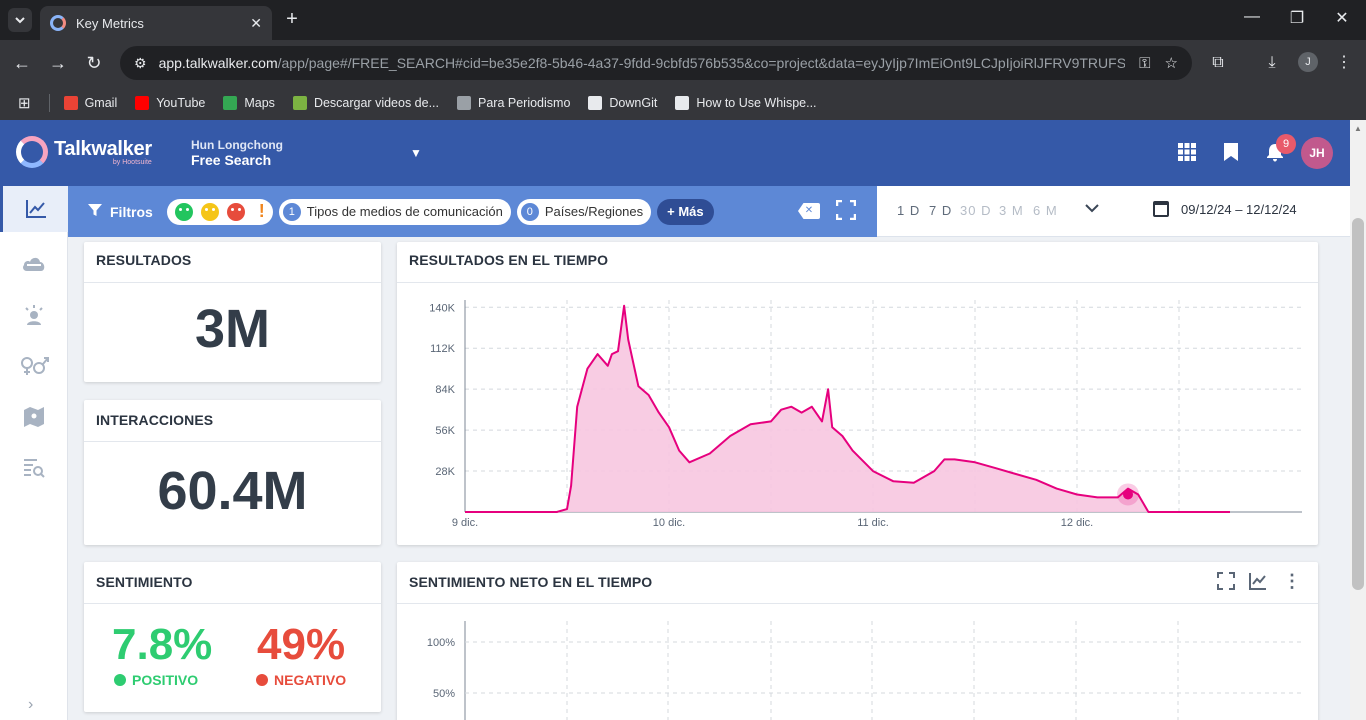 This screenshot has height=720, width=1366. What do you see at coordinates (1218, 63) in the screenshot?
I see `extensions-puzzle-icon: ⧉` at bounding box center [1218, 63].